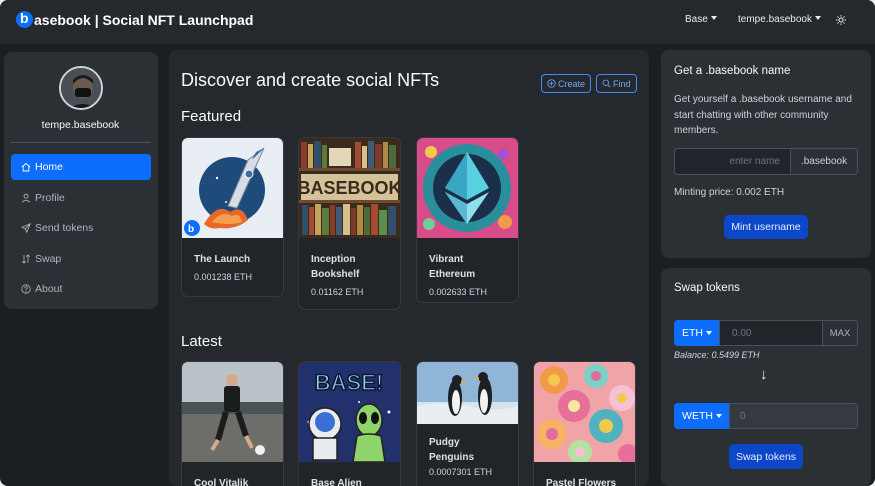 The width and height of the screenshot is (875, 486). What do you see at coordinates (50, 198) in the screenshot?
I see `sidebar-item-label: Profile` at bounding box center [50, 198].